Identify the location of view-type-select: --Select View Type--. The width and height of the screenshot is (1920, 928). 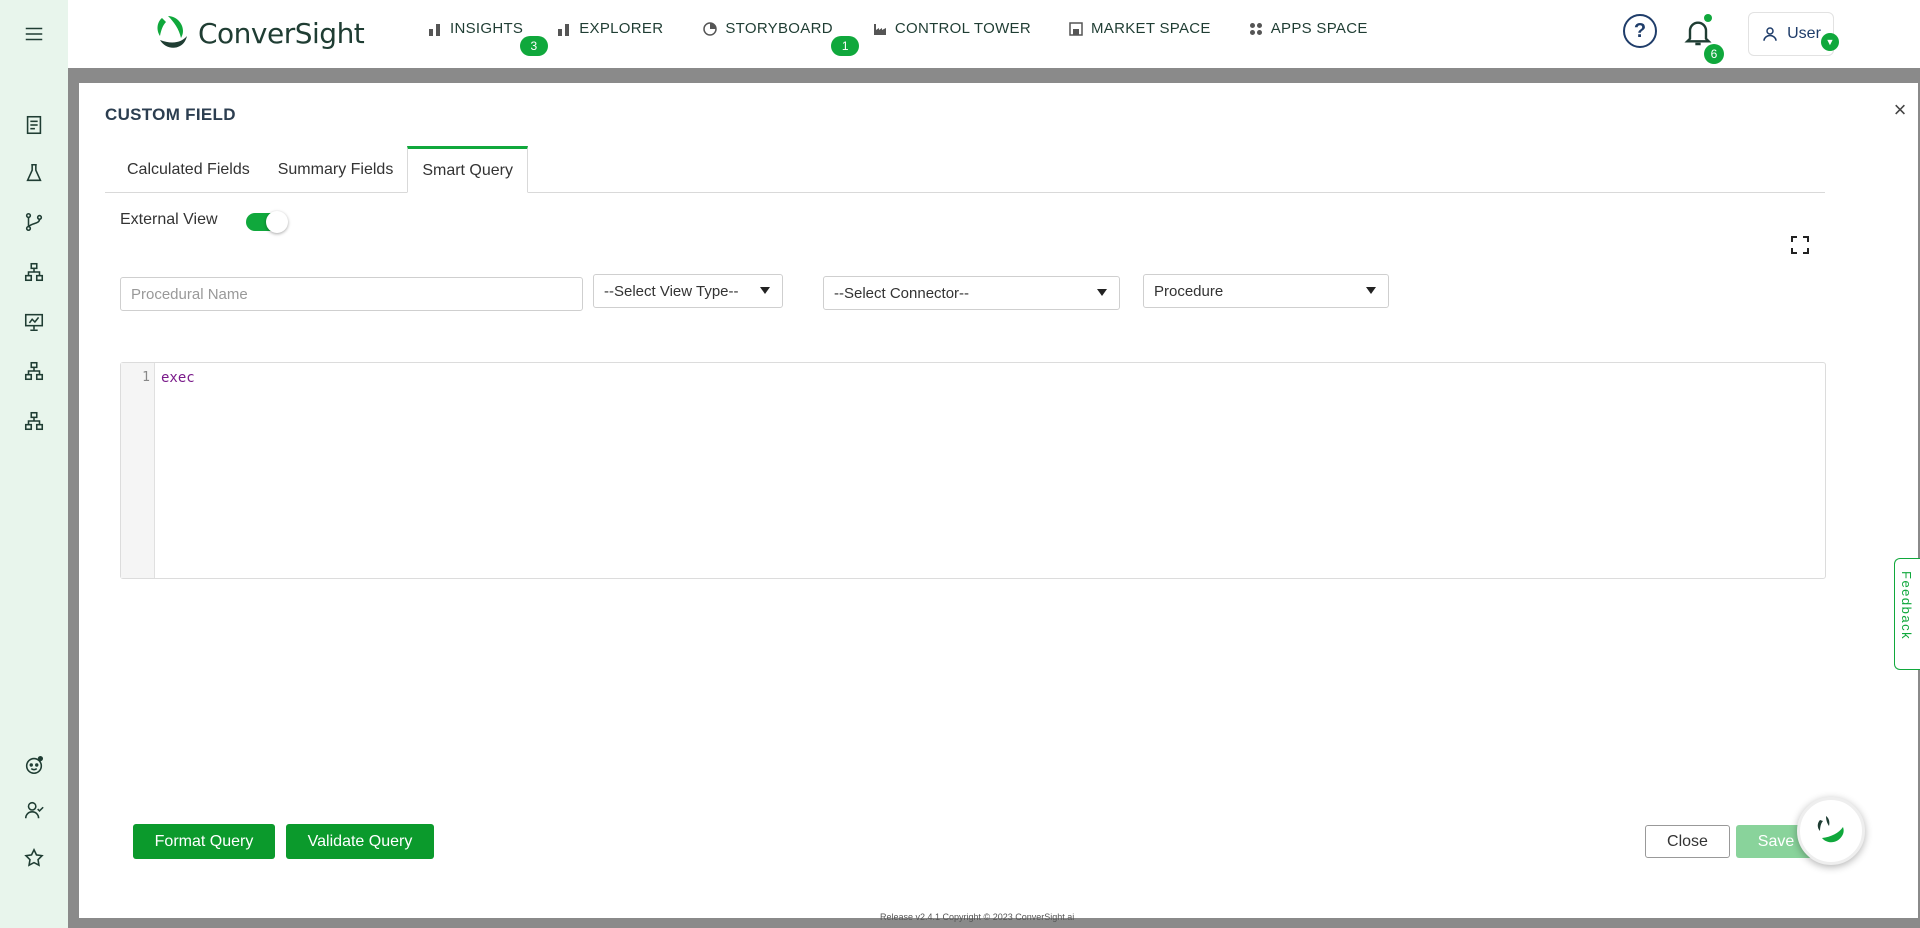
(688, 291).